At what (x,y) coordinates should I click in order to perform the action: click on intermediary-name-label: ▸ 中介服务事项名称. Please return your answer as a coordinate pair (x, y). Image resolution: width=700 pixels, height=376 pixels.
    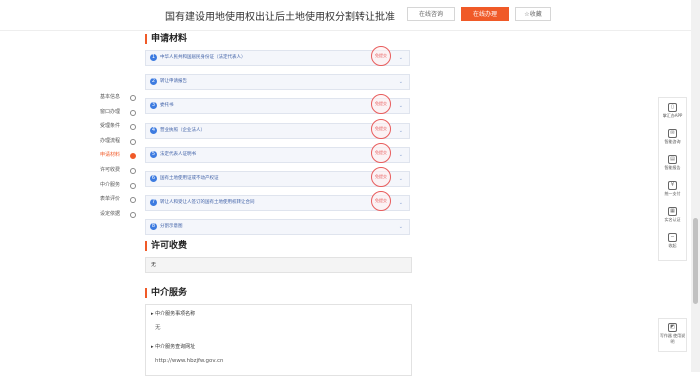
    Looking at the image, I should click on (173, 314).